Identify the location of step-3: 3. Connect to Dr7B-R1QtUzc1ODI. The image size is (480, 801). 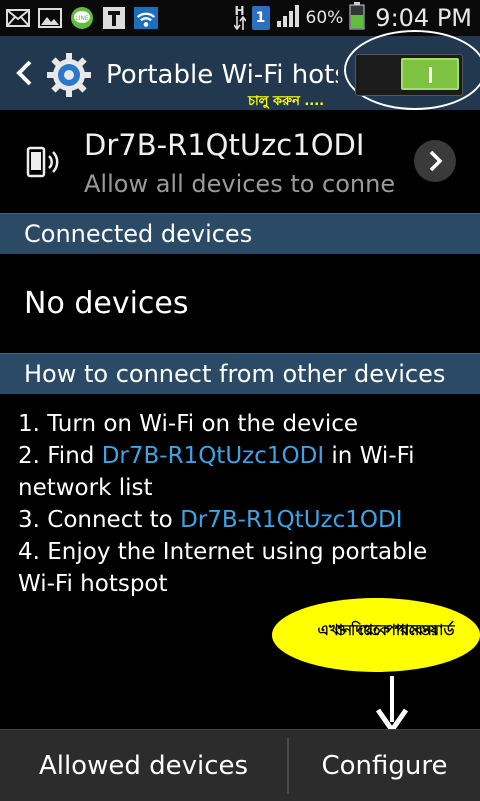
(210, 520).